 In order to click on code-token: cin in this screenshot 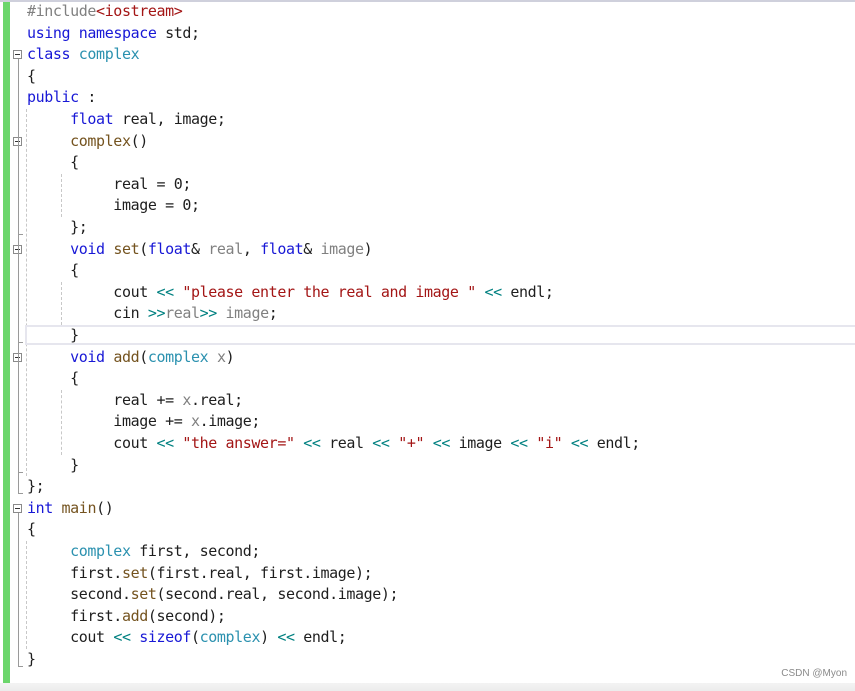, I will do `click(87, 313)`.